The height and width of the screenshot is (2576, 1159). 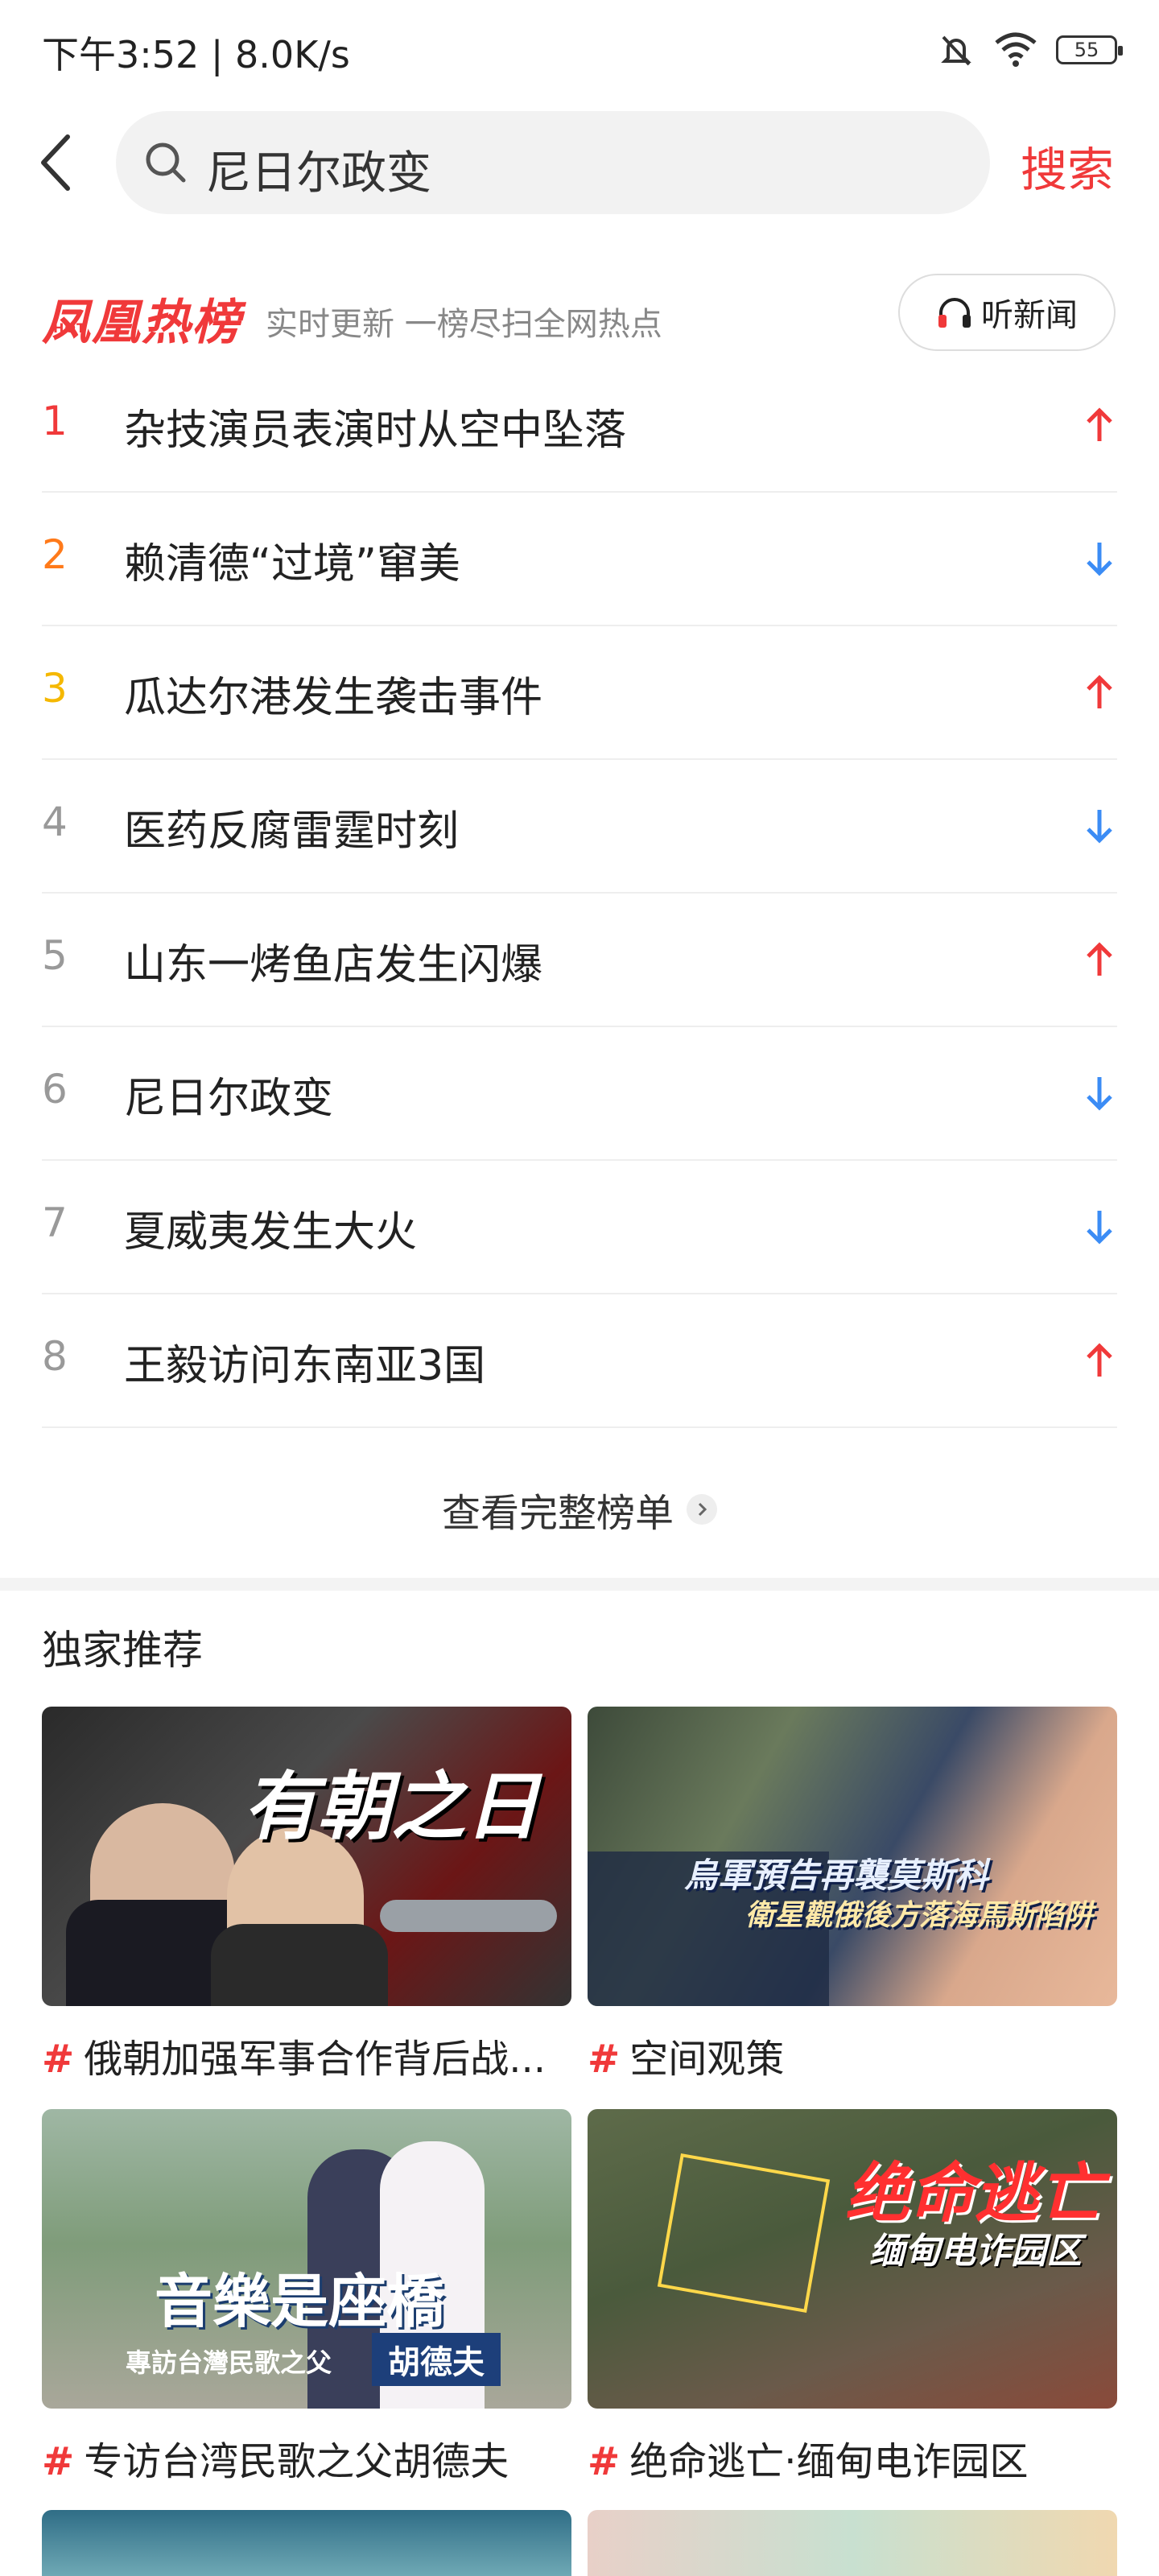 I want to click on hot-list-item: 8 王毅访问东南亚3国, so click(x=579, y=1361).